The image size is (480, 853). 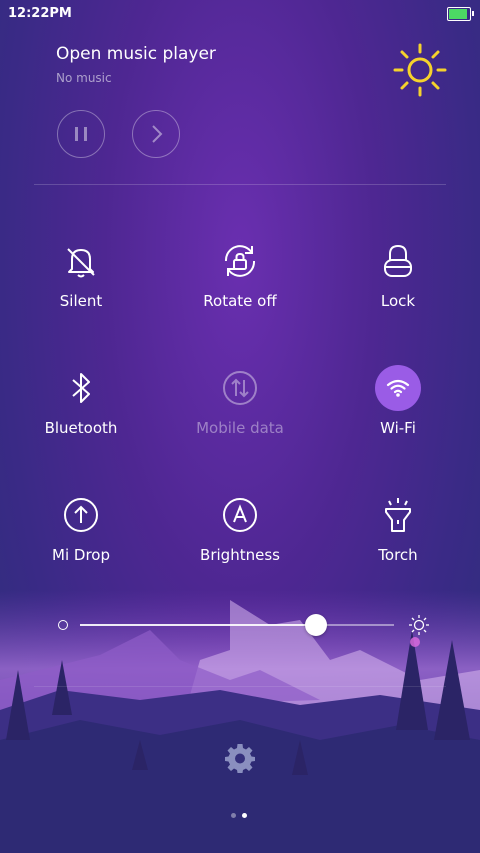 I want to click on pause-icon, so click(x=81, y=134).